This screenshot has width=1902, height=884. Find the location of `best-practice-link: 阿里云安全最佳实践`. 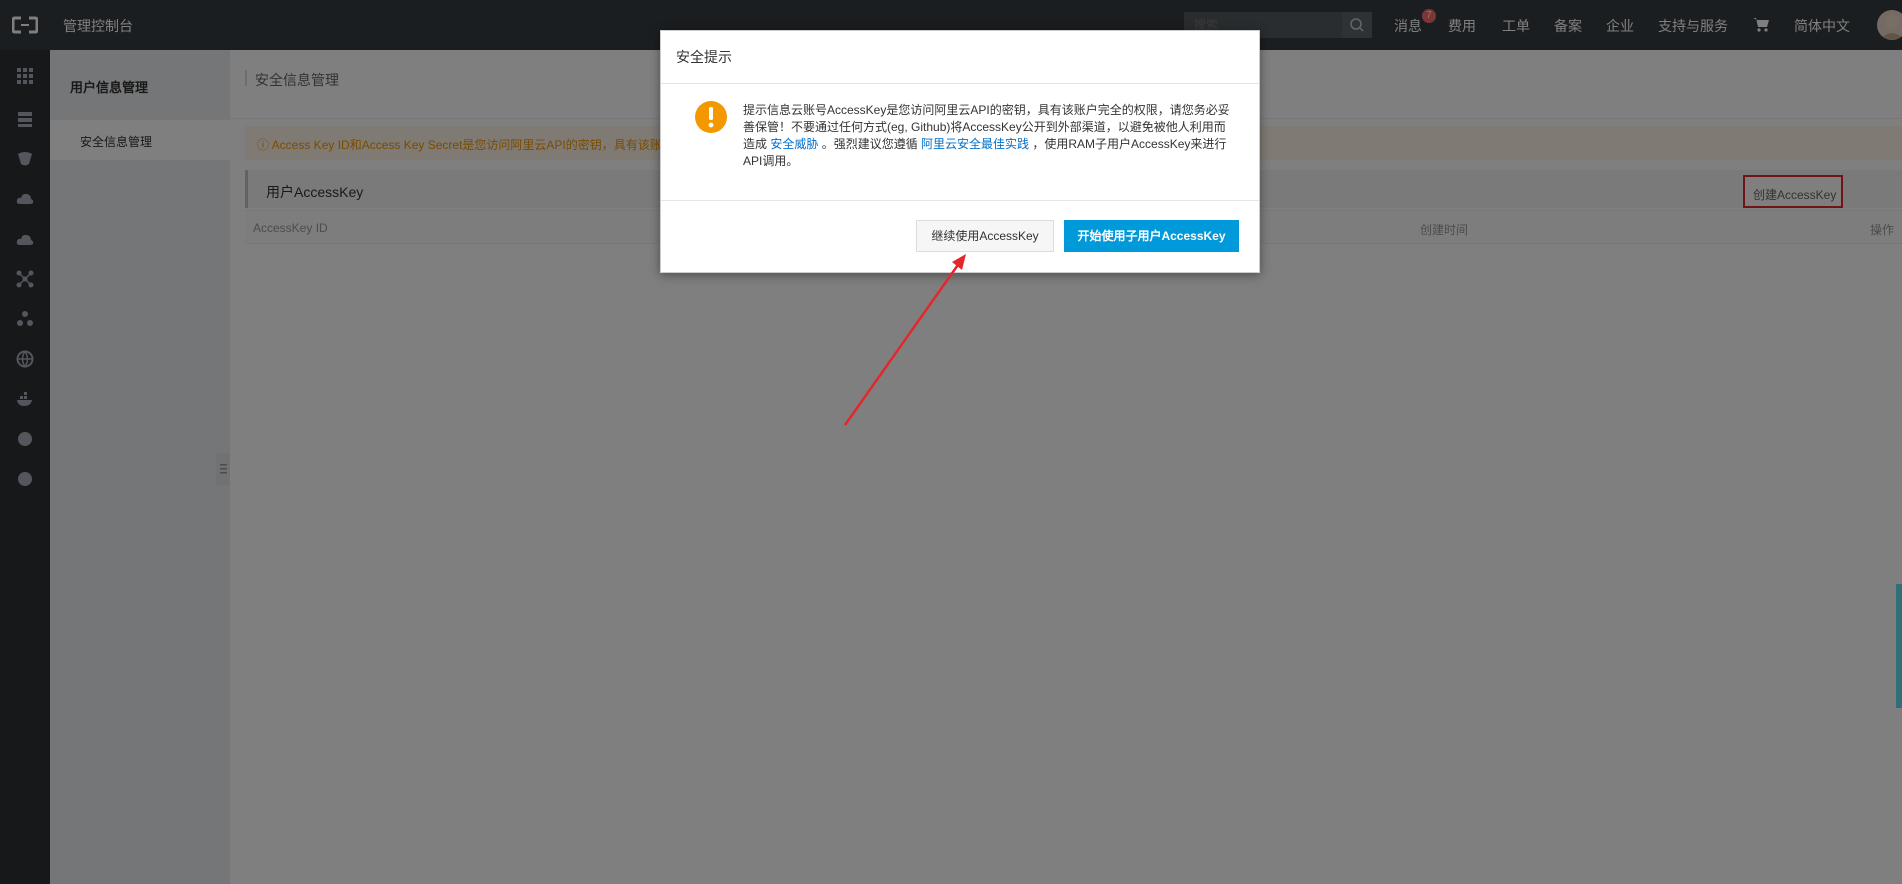

best-practice-link: 阿里云安全最佳实践 is located at coordinates (975, 144).